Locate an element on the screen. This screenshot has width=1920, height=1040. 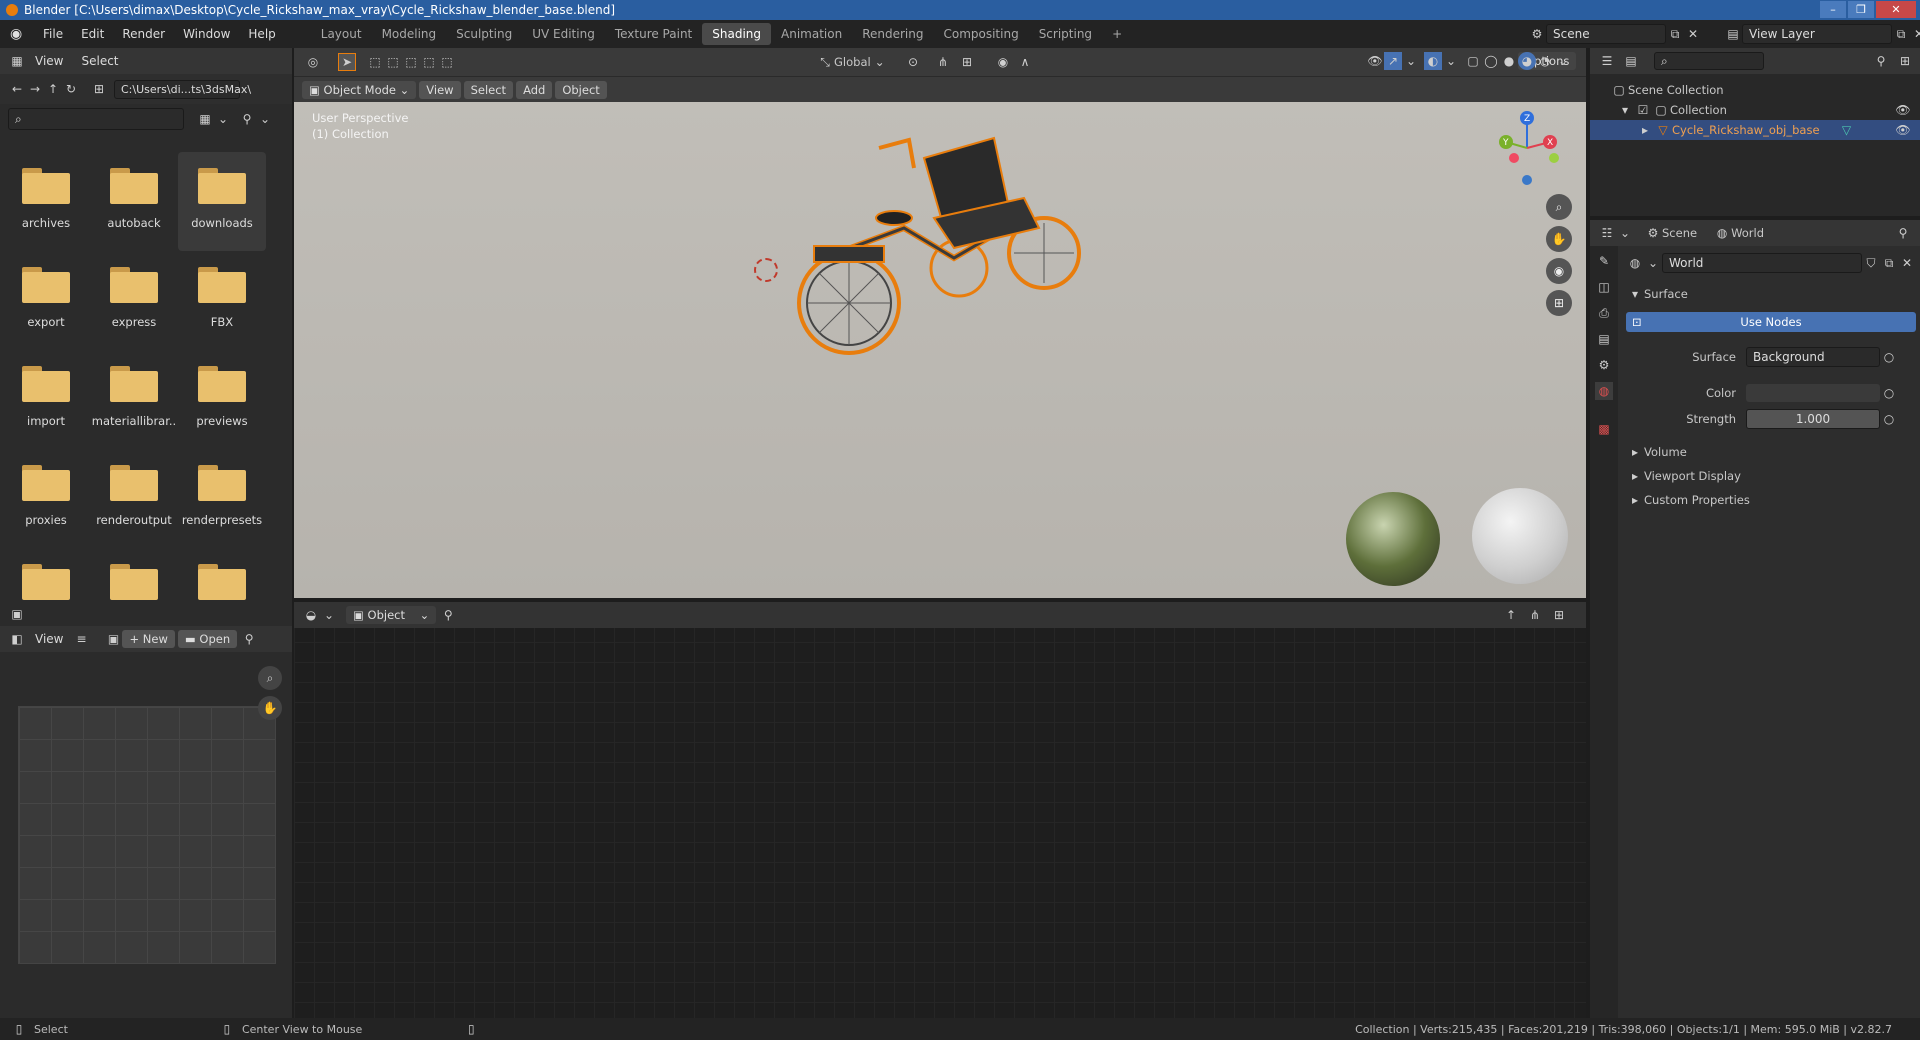
editor-type-icon: ▦ is located at coordinates (17, 61).